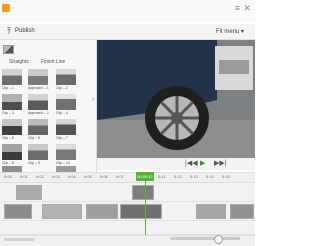  What do you see at coordinates (8, 138) in the screenshot?
I see `clip-label: Clip – 5` at bounding box center [8, 138].